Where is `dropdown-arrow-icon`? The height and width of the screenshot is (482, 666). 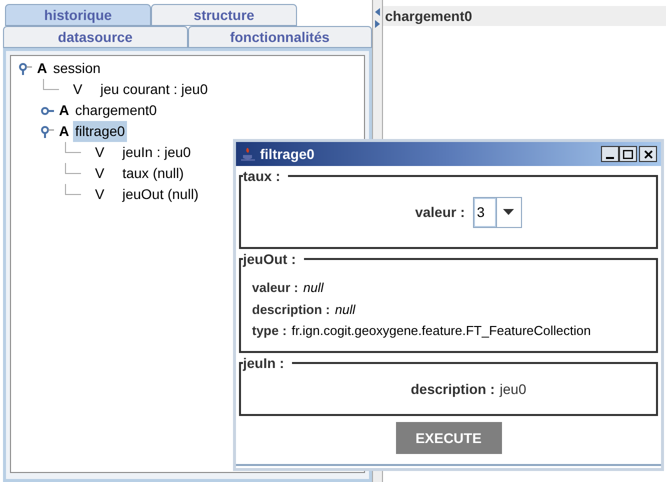
dropdown-arrow-icon is located at coordinates (508, 212).